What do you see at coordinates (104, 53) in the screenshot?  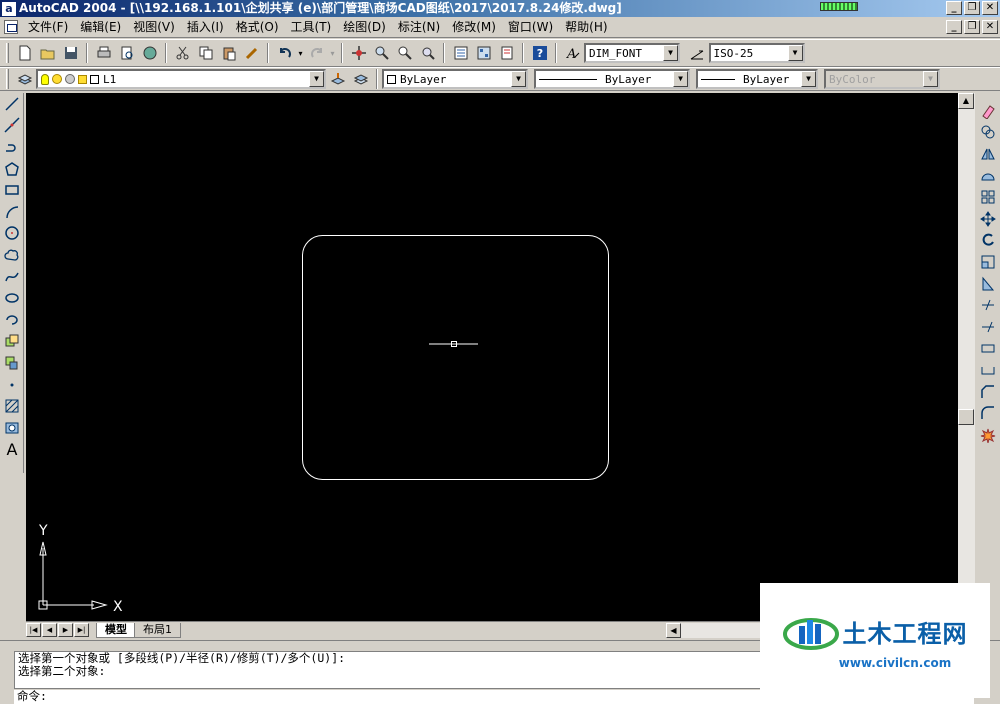 I see `print-icon` at bounding box center [104, 53].